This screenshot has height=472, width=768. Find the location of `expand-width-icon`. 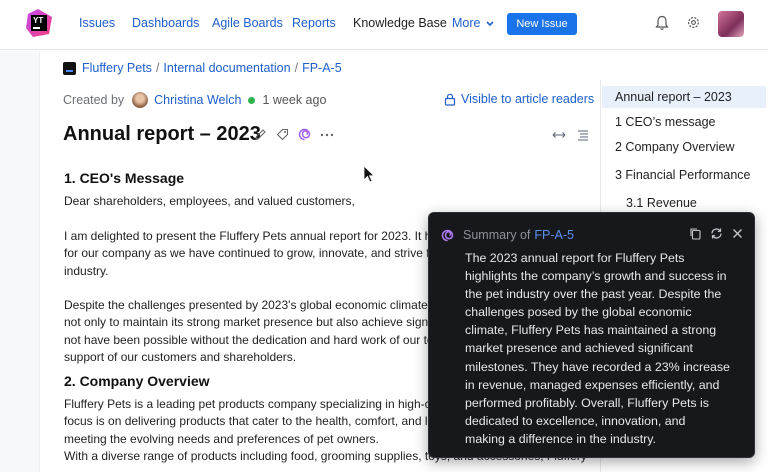

expand-width-icon is located at coordinates (559, 137).